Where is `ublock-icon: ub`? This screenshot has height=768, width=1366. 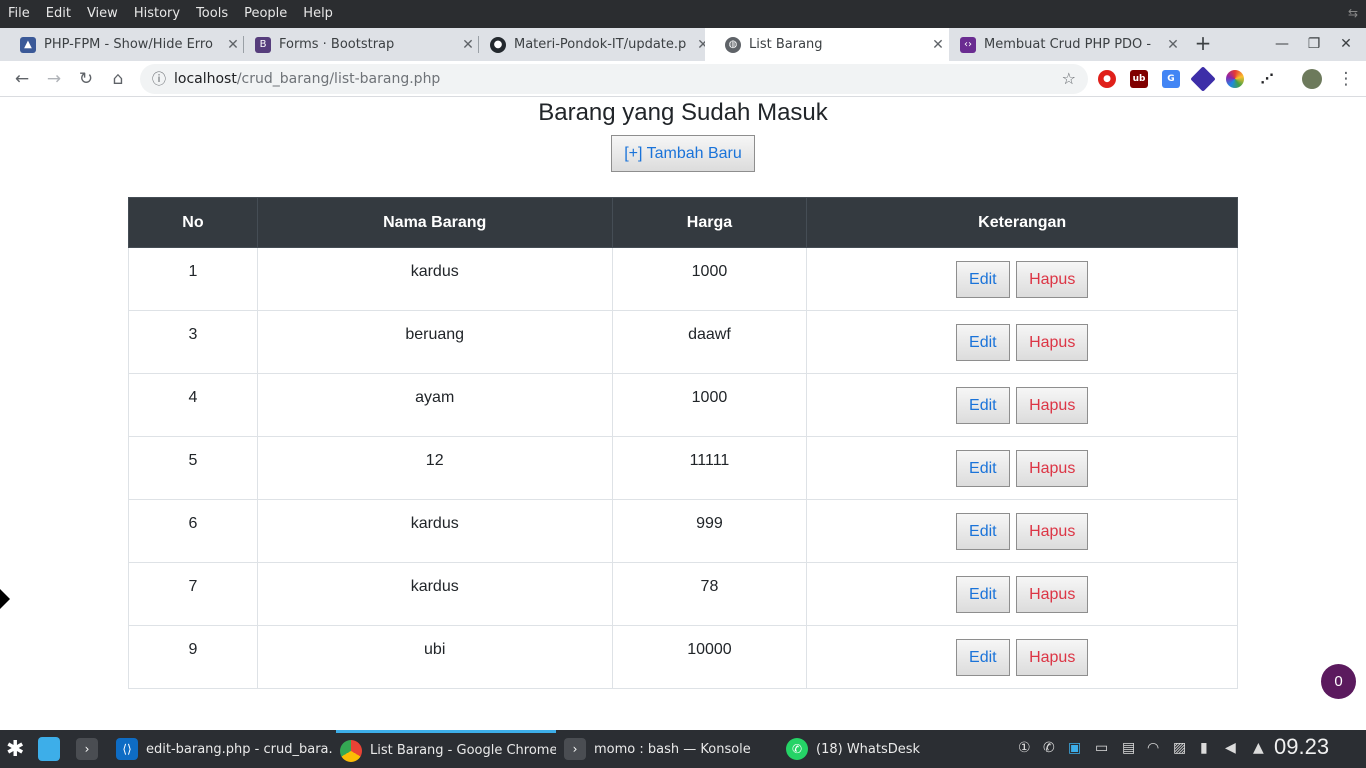
ublock-icon: ub is located at coordinates (1139, 79).